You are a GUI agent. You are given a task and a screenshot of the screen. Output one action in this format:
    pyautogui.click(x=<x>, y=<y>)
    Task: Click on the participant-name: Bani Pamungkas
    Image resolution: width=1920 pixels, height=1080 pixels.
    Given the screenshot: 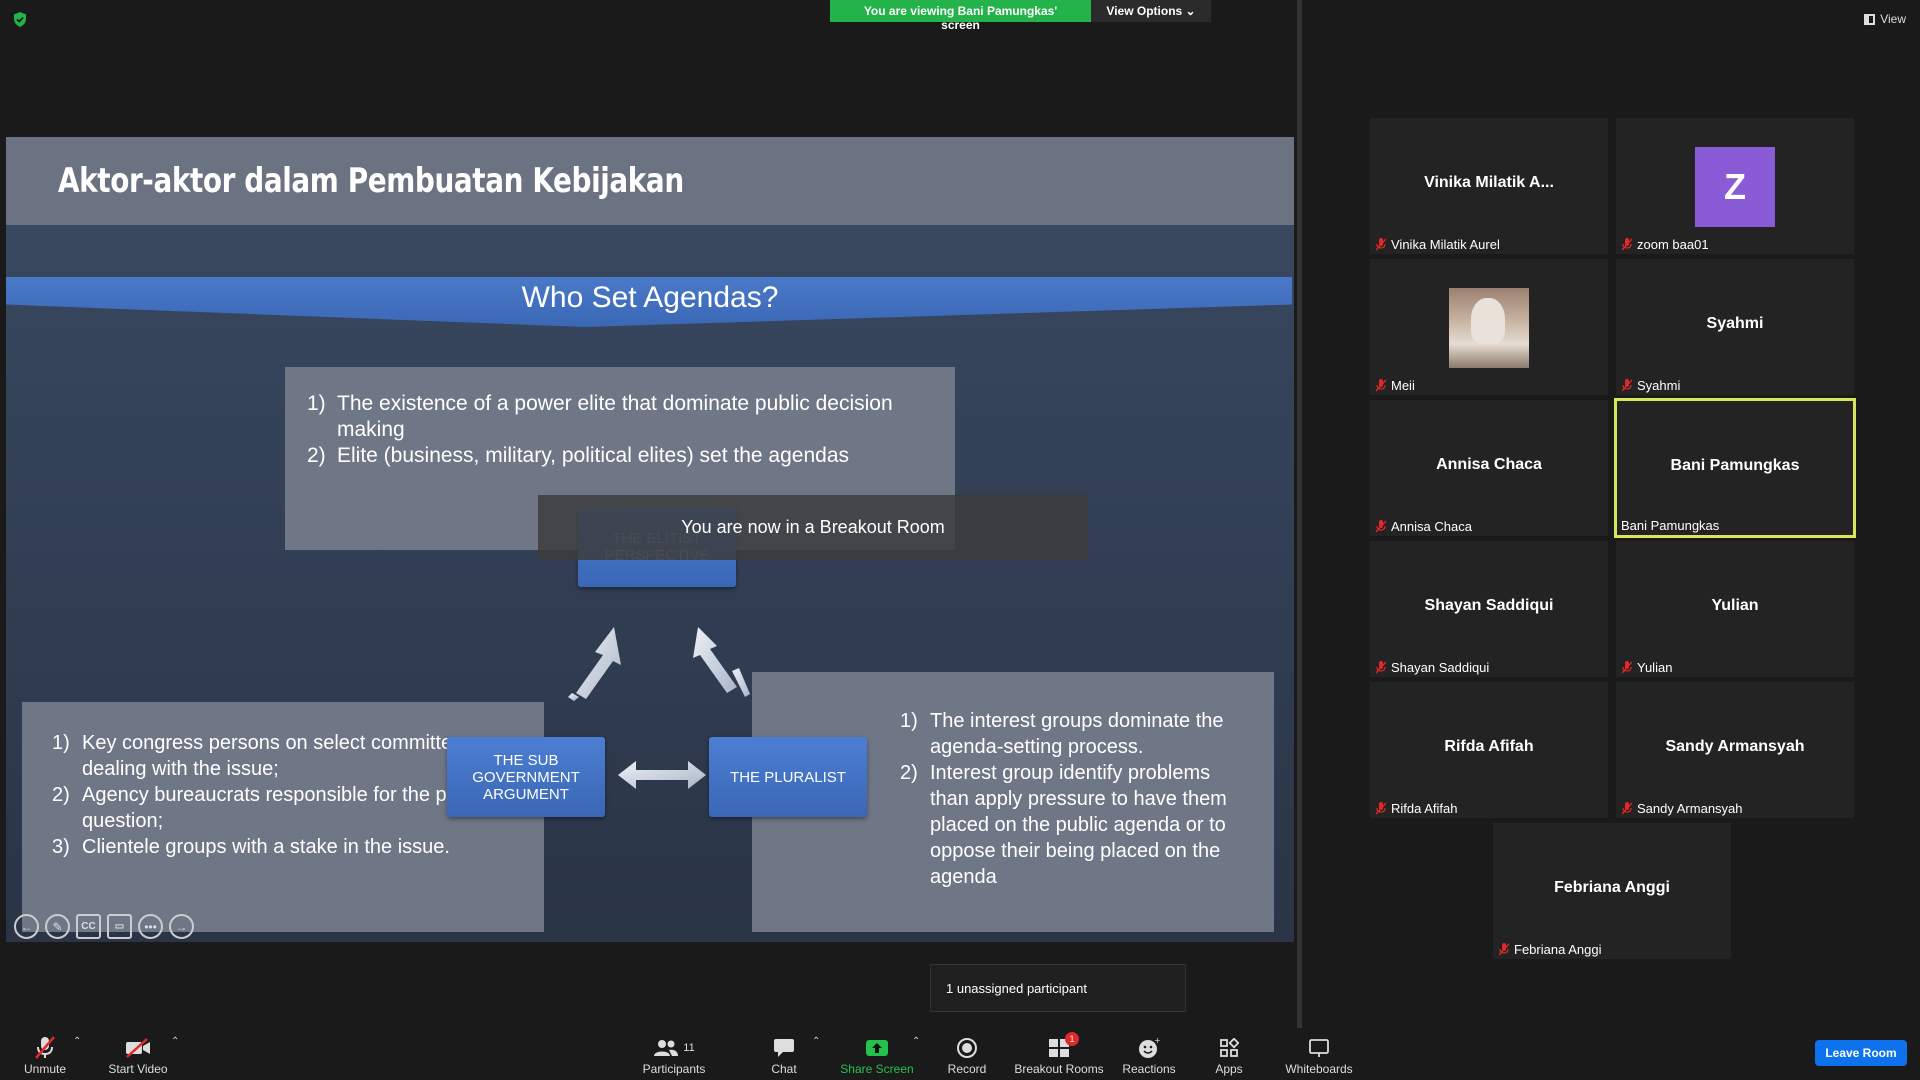 What is the action you would take?
    pyautogui.click(x=1735, y=465)
    